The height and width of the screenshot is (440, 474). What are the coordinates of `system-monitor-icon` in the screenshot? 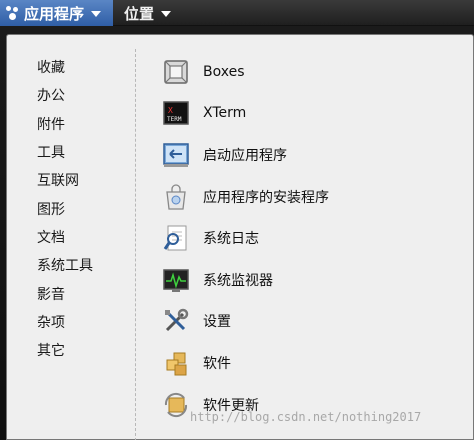 It's located at (176, 280).